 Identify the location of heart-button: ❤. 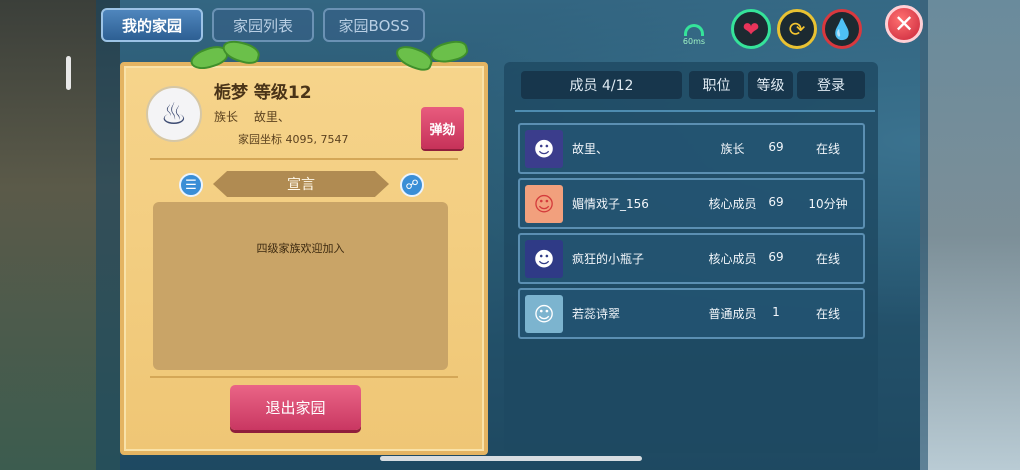
(751, 29).